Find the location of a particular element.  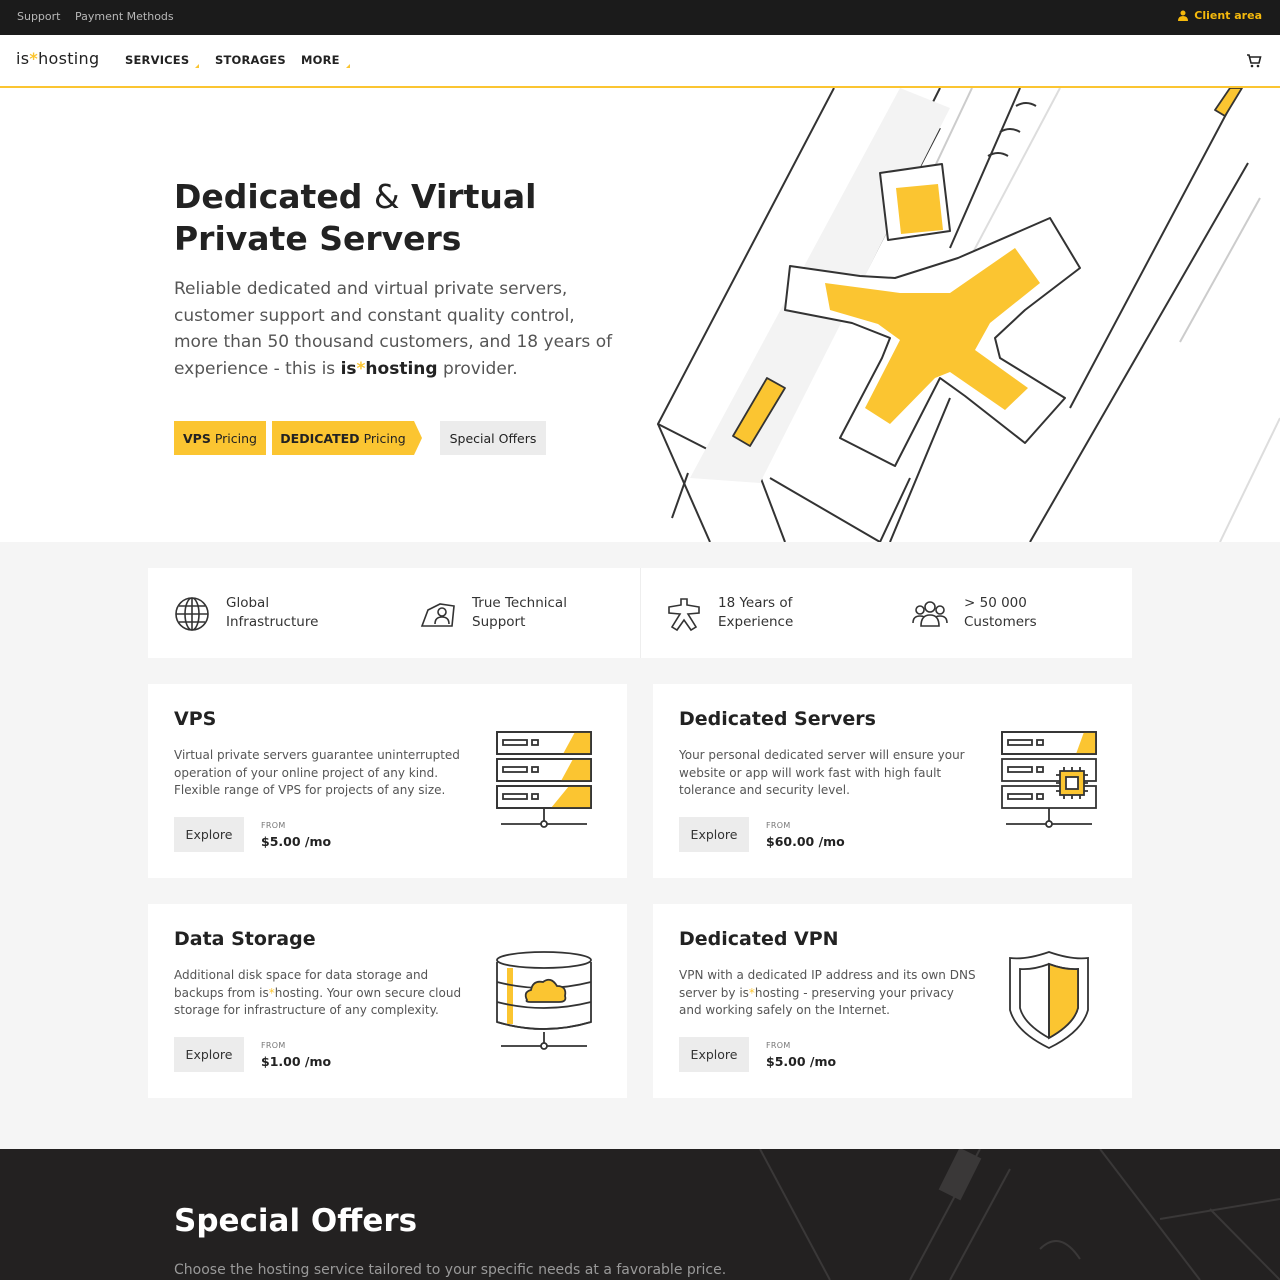

customers-icon is located at coordinates (930, 614).